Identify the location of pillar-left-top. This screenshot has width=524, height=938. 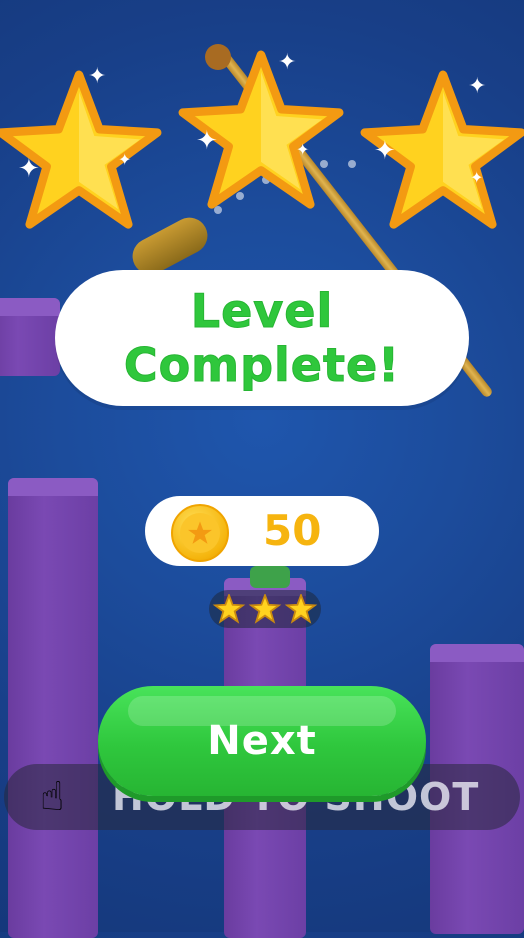
(30, 337).